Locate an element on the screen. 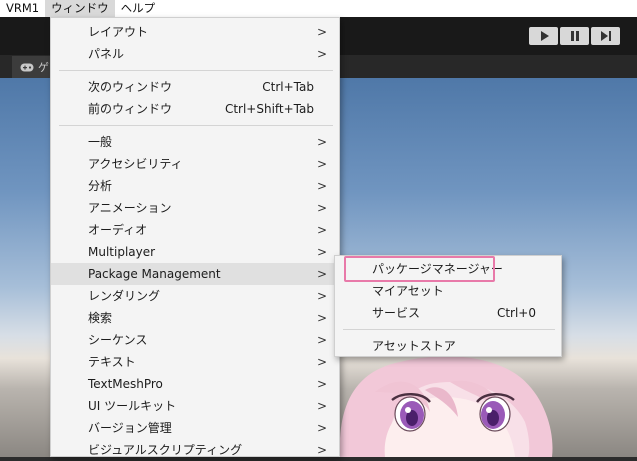 This screenshot has height=461, width=637. menu-item-search: 検索 > is located at coordinates (195, 318).